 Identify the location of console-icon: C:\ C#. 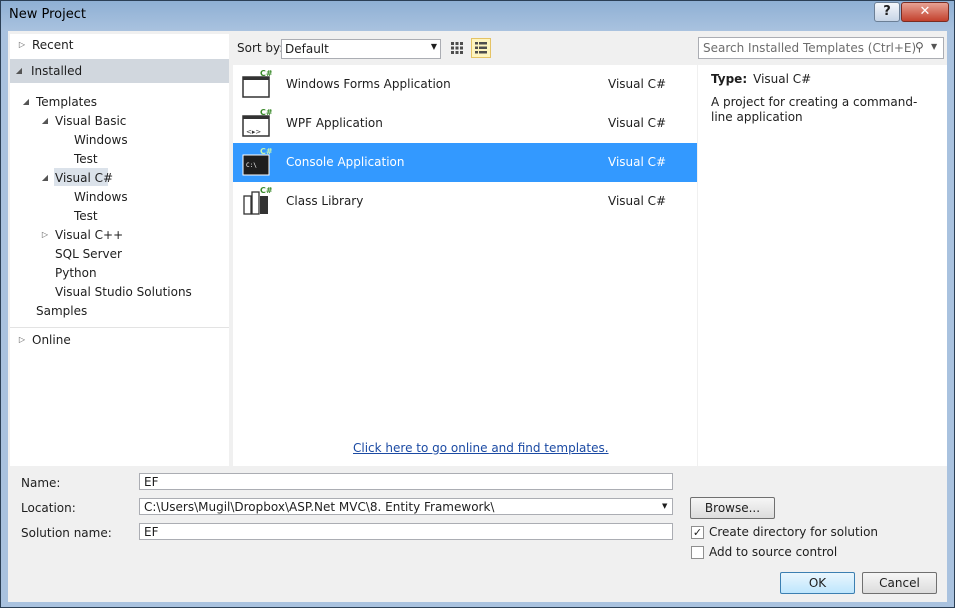
(257, 161).